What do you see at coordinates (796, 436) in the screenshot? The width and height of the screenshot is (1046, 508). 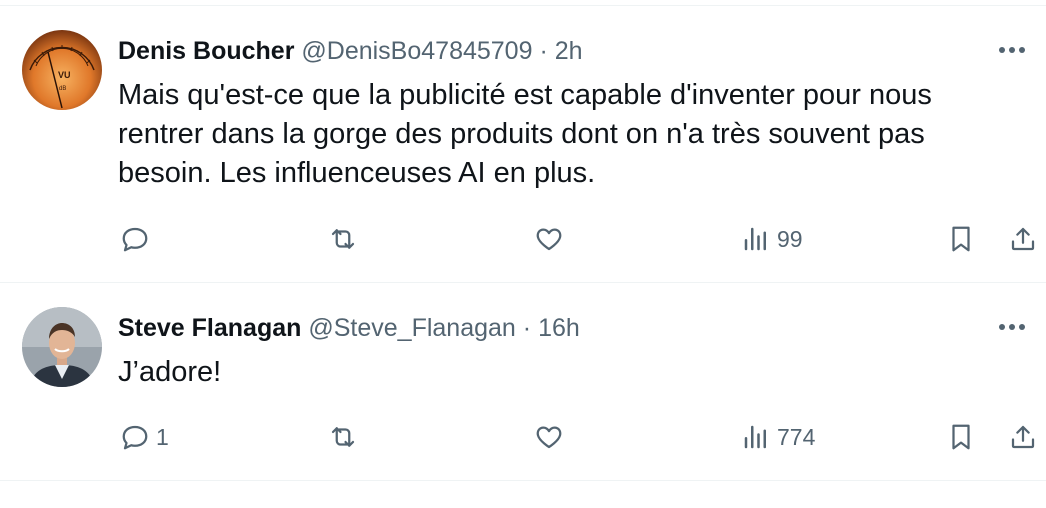 I see `view-count: 774` at bounding box center [796, 436].